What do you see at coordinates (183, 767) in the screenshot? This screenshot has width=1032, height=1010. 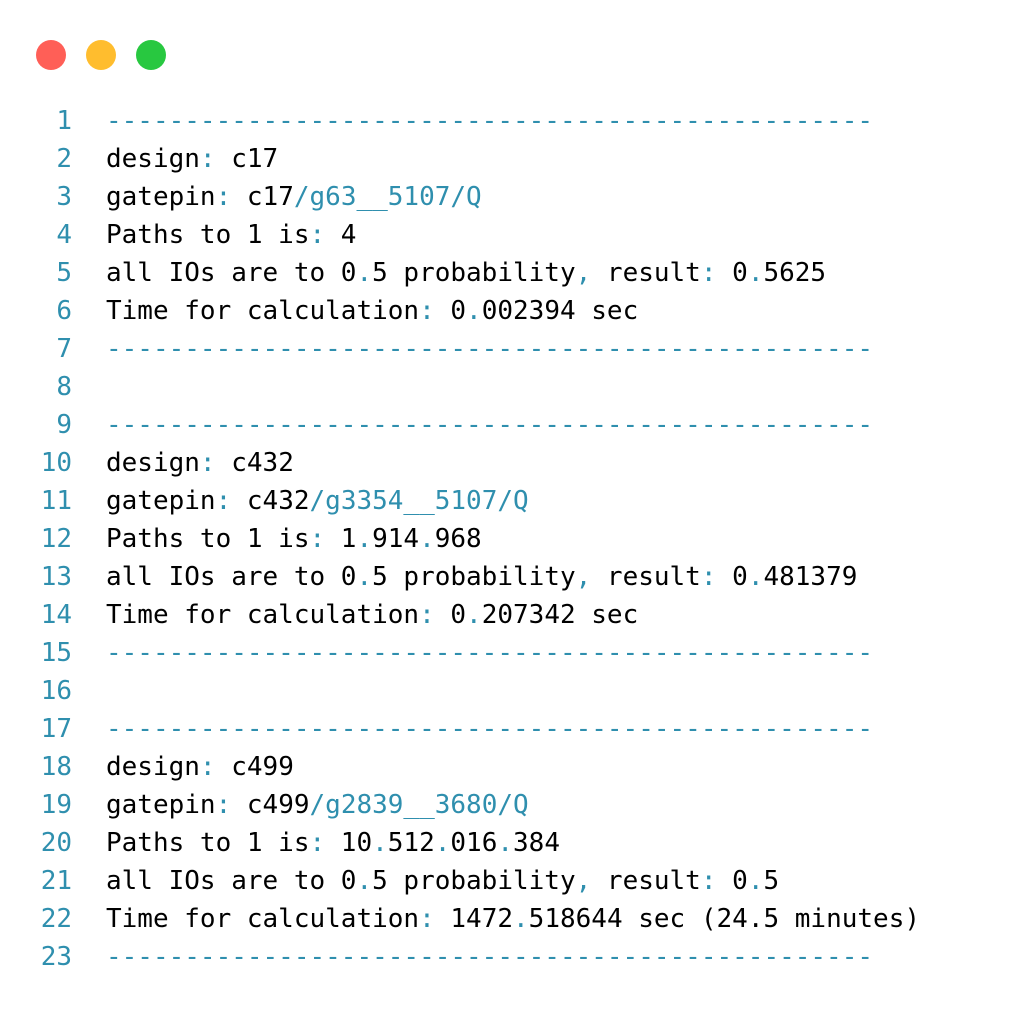 I see `line-content: design: c499` at bounding box center [183, 767].